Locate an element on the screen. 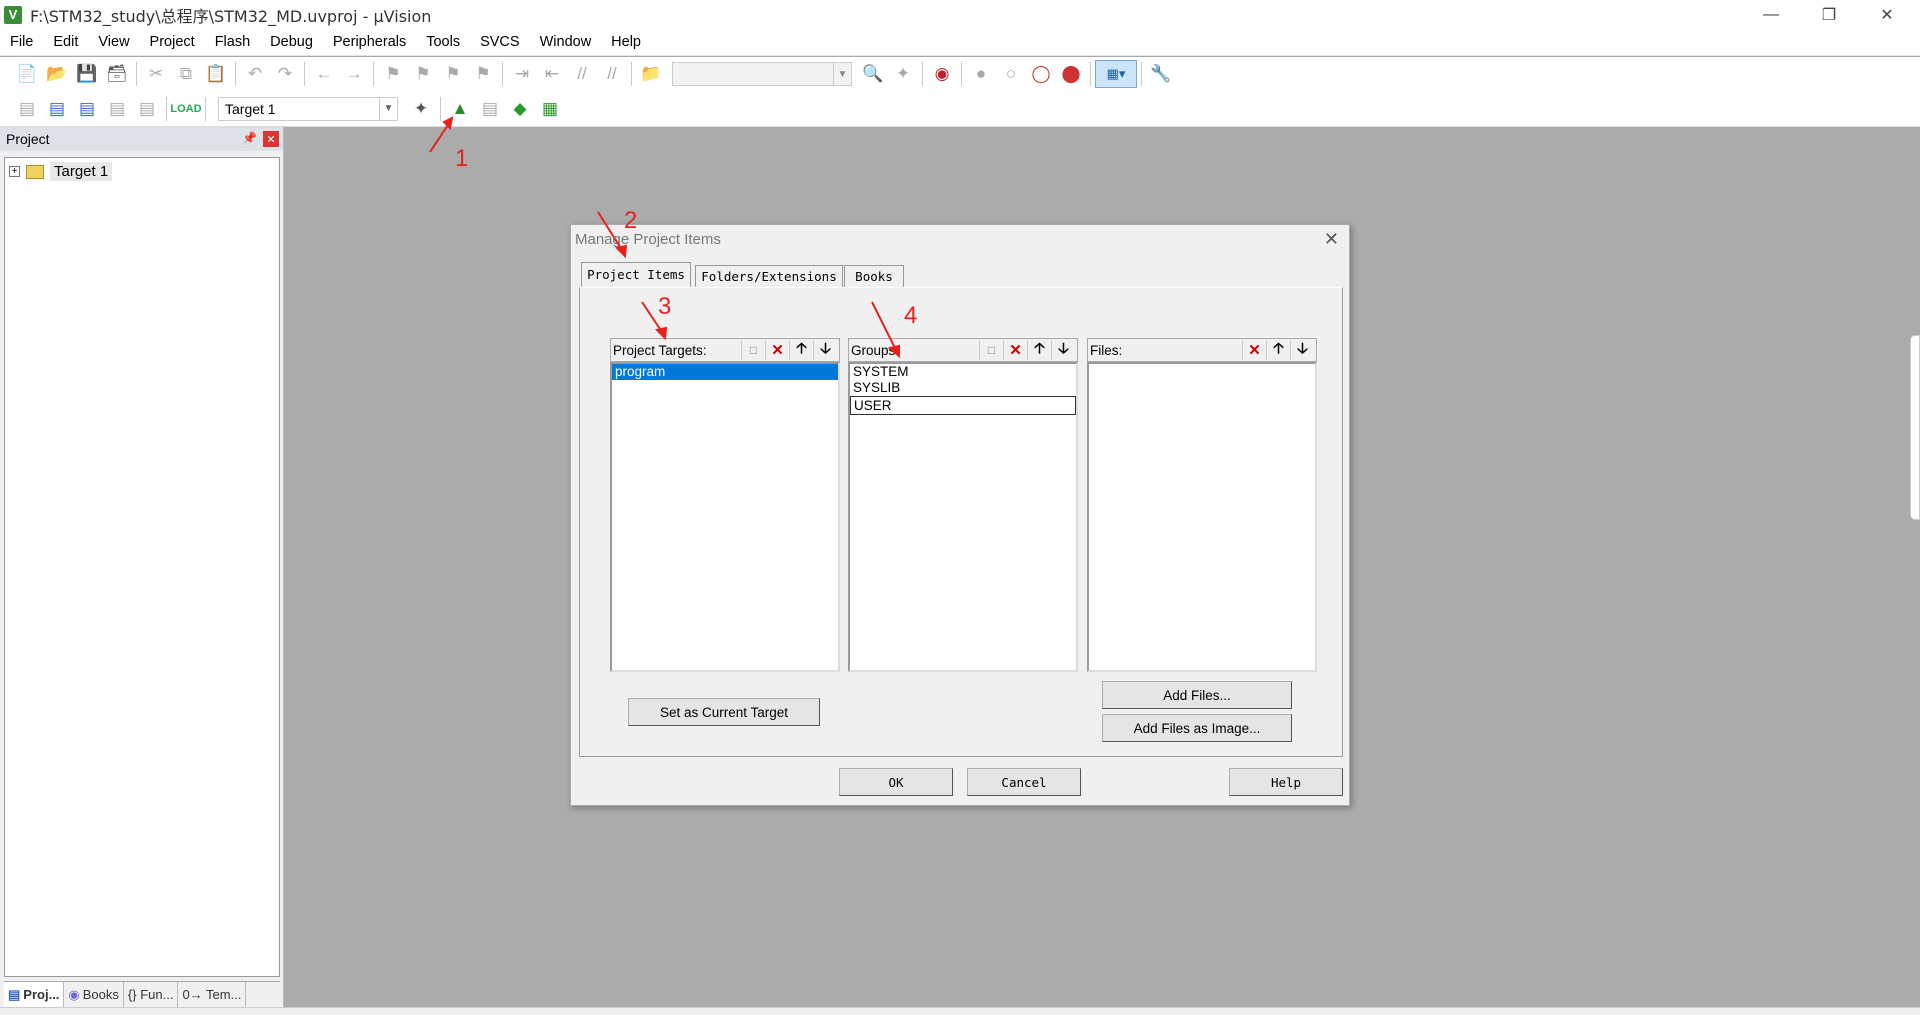 The height and width of the screenshot is (1015, 1920). annotation-label-4: 4 is located at coordinates (911, 315).